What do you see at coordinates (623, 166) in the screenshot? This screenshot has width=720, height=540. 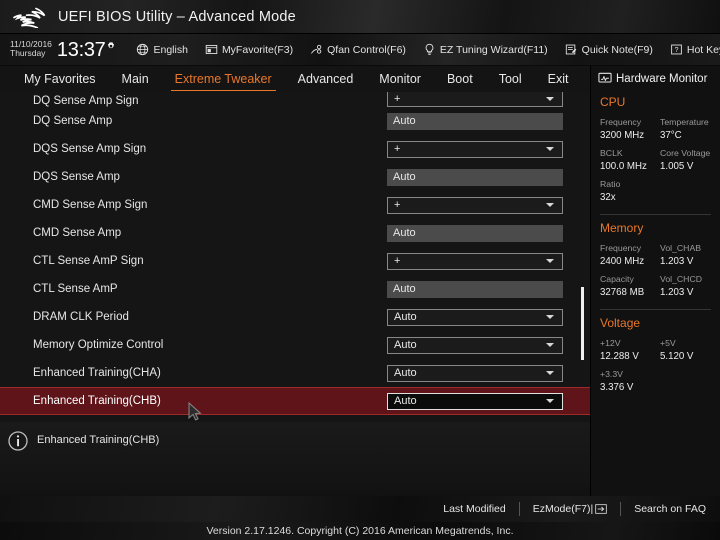 I see `hw-value: 100.0 MHz` at bounding box center [623, 166].